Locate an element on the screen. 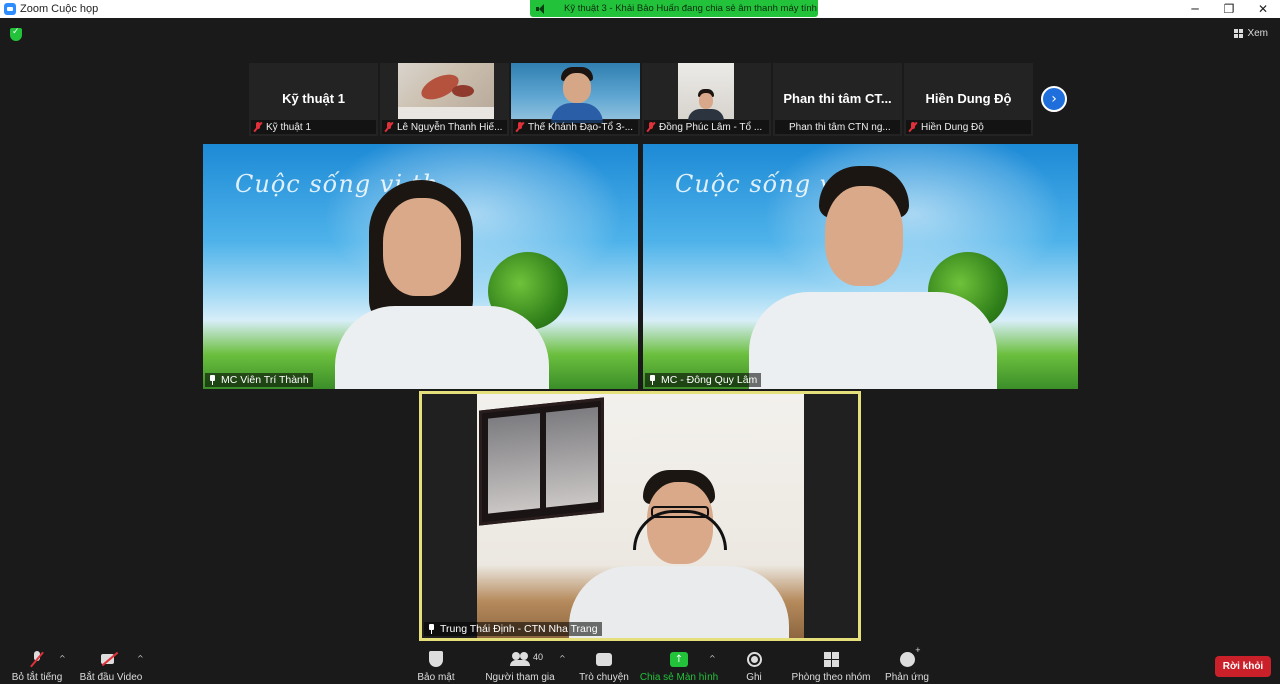 Image resolution: width=1280 pixels, height=684 pixels. reactions-button: Phản ứng is located at coordinates (907, 664).